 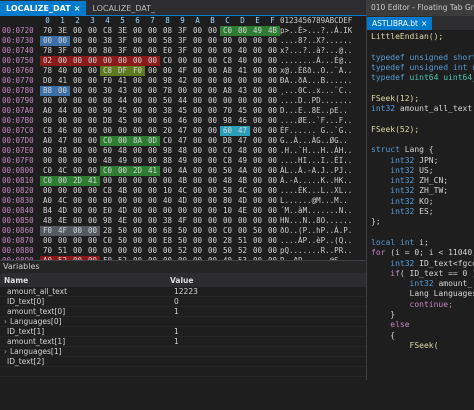 What do you see at coordinates (323, 211) in the screenshot?
I see `hex-ascii: ´M..àM.......N..` at bounding box center [323, 211].